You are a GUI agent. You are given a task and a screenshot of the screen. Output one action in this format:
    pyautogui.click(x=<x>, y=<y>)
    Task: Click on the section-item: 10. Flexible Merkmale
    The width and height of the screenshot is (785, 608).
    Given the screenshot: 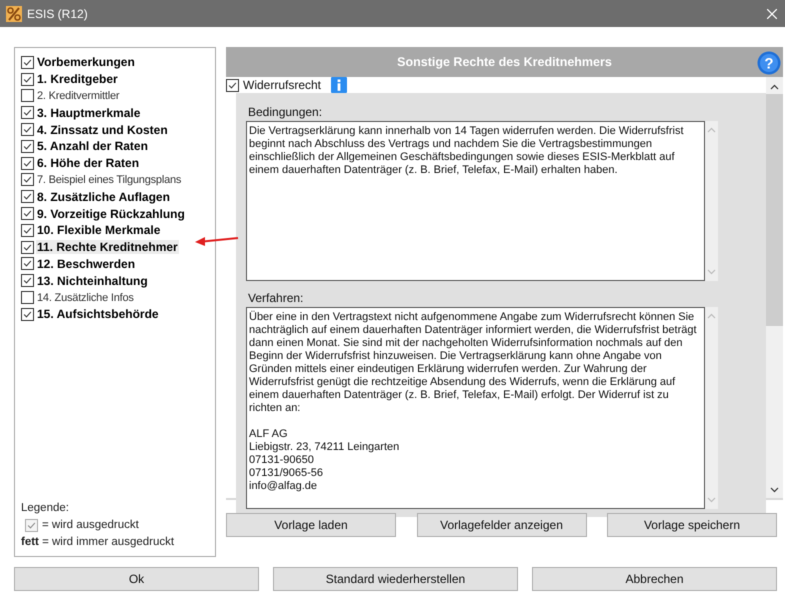 What is the action you would take?
    pyautogui.click(x=99, y=230)
    